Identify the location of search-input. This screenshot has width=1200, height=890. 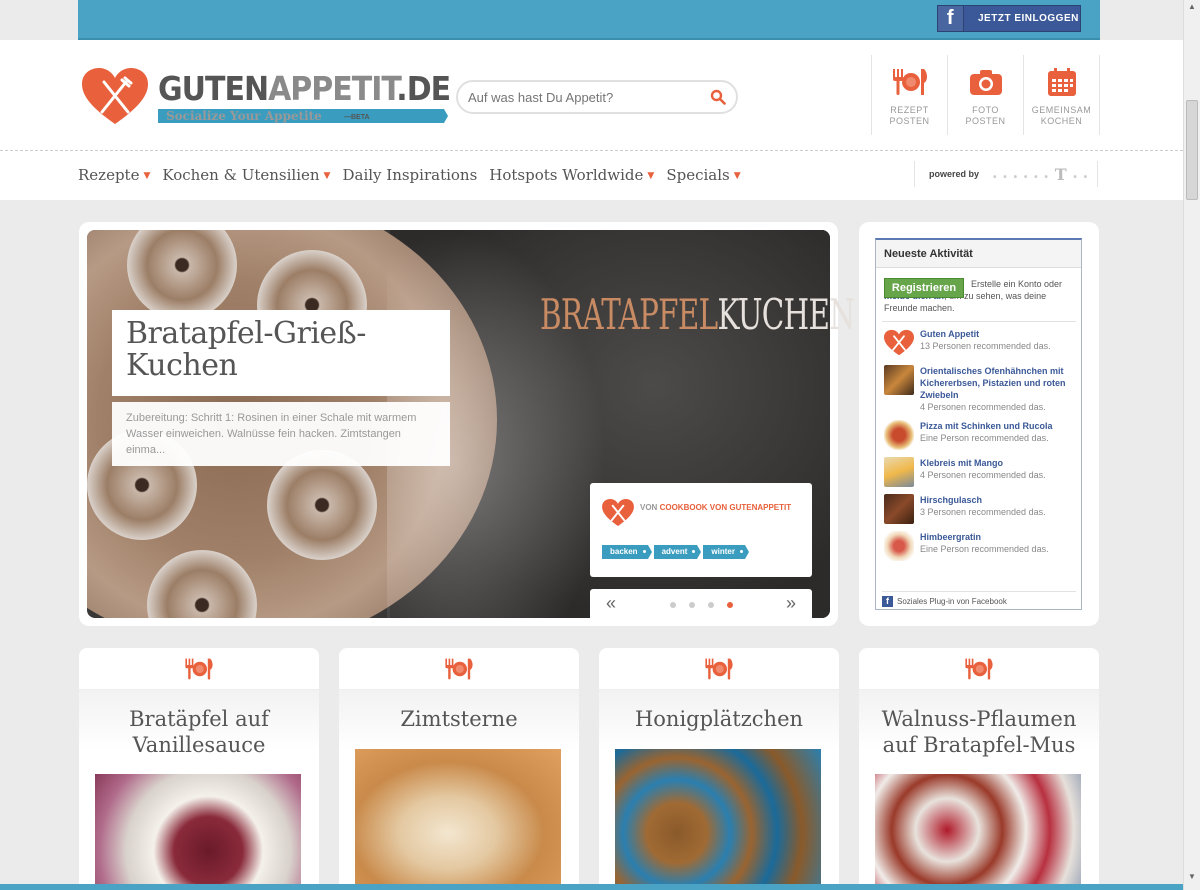
(583, 97).